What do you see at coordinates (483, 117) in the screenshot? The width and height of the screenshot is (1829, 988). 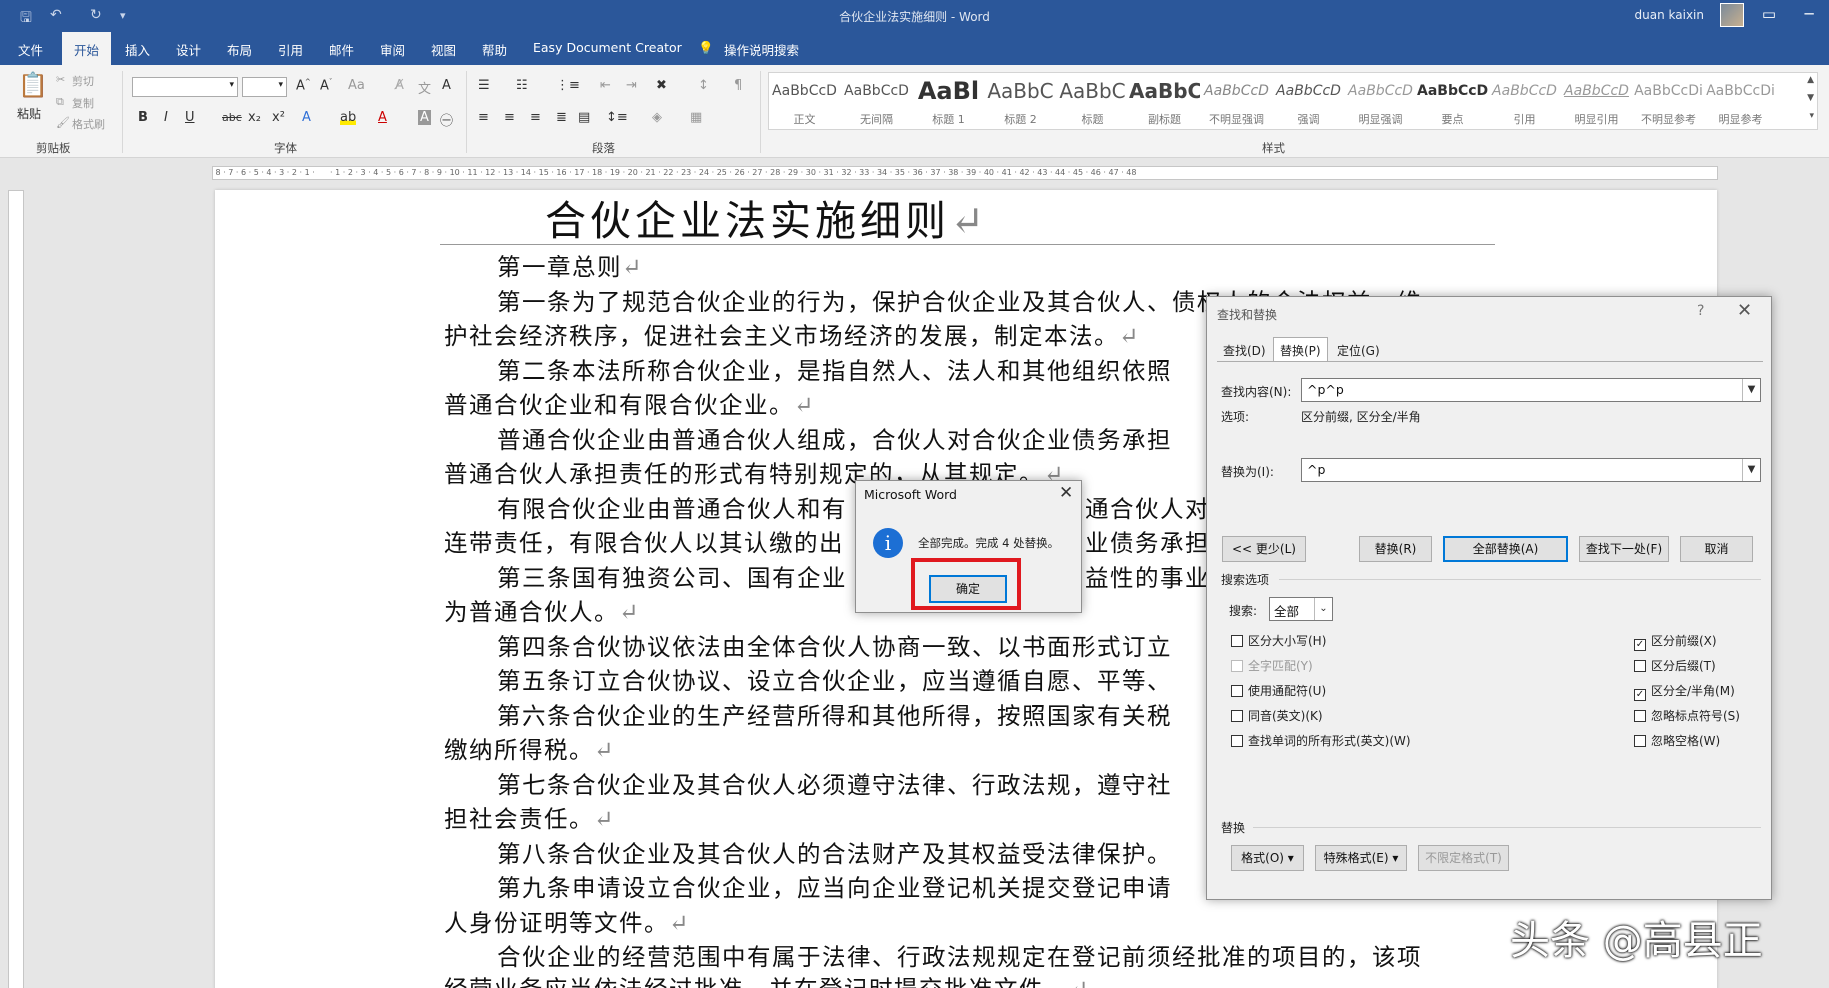 I see `align-left-icon: ≡` at bounding box center [483, 117].